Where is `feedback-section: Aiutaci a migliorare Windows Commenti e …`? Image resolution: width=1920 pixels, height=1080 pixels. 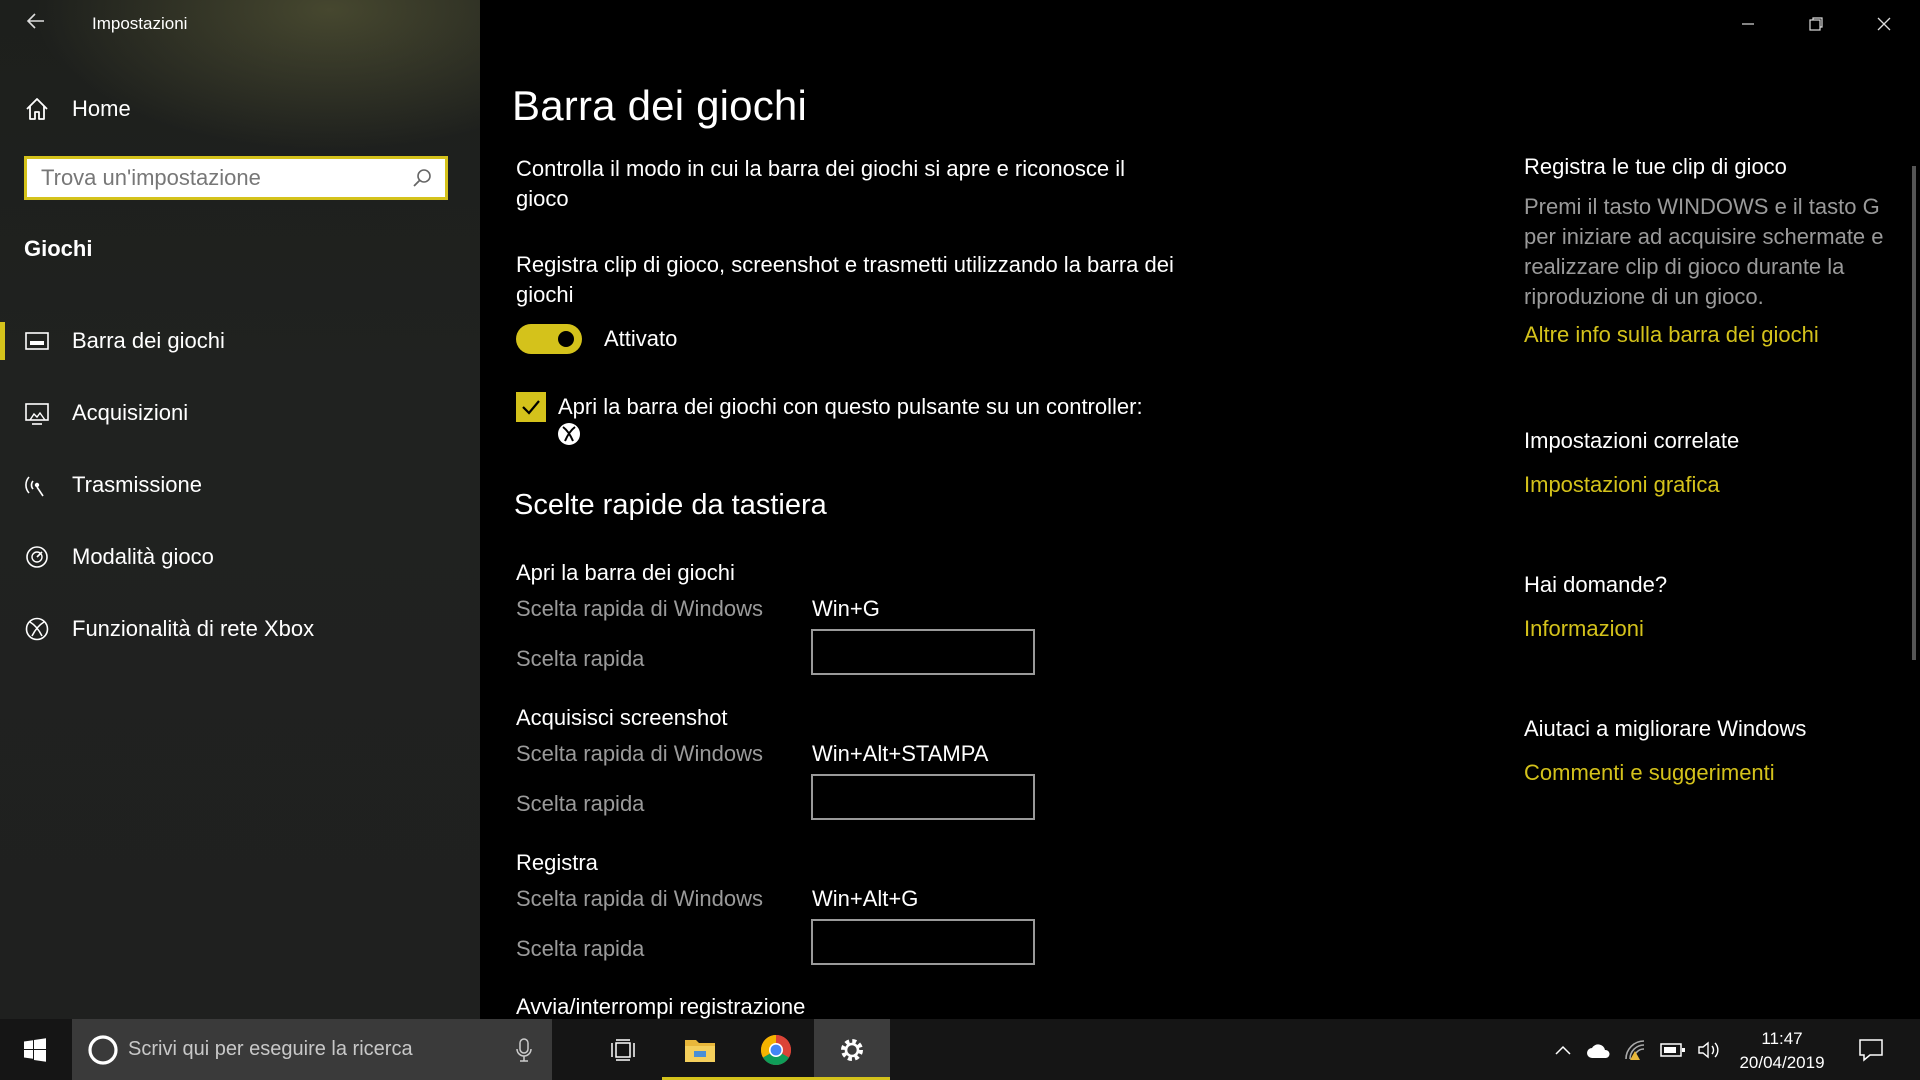
feedback-section: Aiutaci a migliorare Windows Commenti e … is located at coordinates (1714, 751).